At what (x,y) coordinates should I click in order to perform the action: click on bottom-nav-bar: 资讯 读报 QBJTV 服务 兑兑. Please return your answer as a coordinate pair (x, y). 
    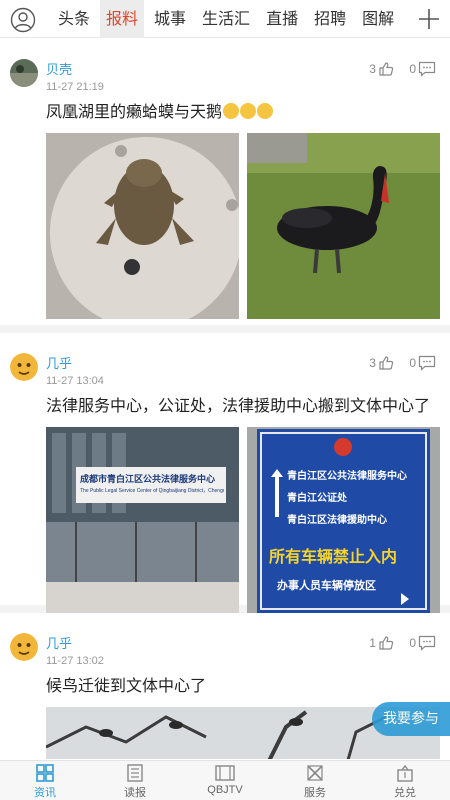
    Looking at the image, I should click on (225, 780).